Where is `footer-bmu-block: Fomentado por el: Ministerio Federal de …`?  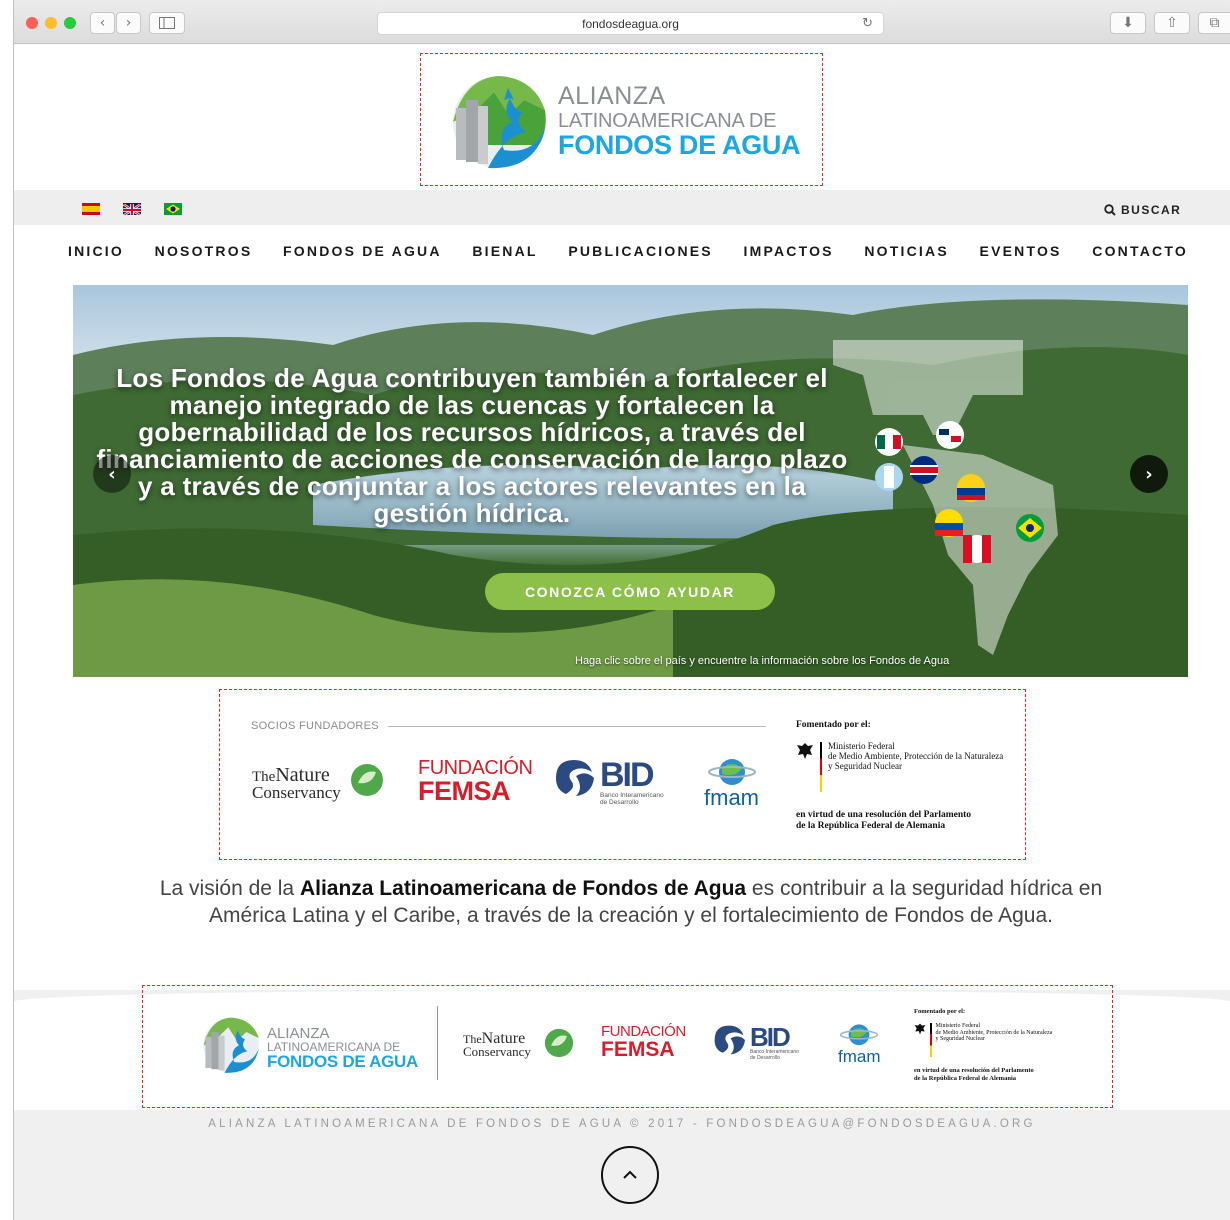
footer-bmu-block: Fomentado por el: Ministerio Federal de … is located at coordinates (1004, 1045).